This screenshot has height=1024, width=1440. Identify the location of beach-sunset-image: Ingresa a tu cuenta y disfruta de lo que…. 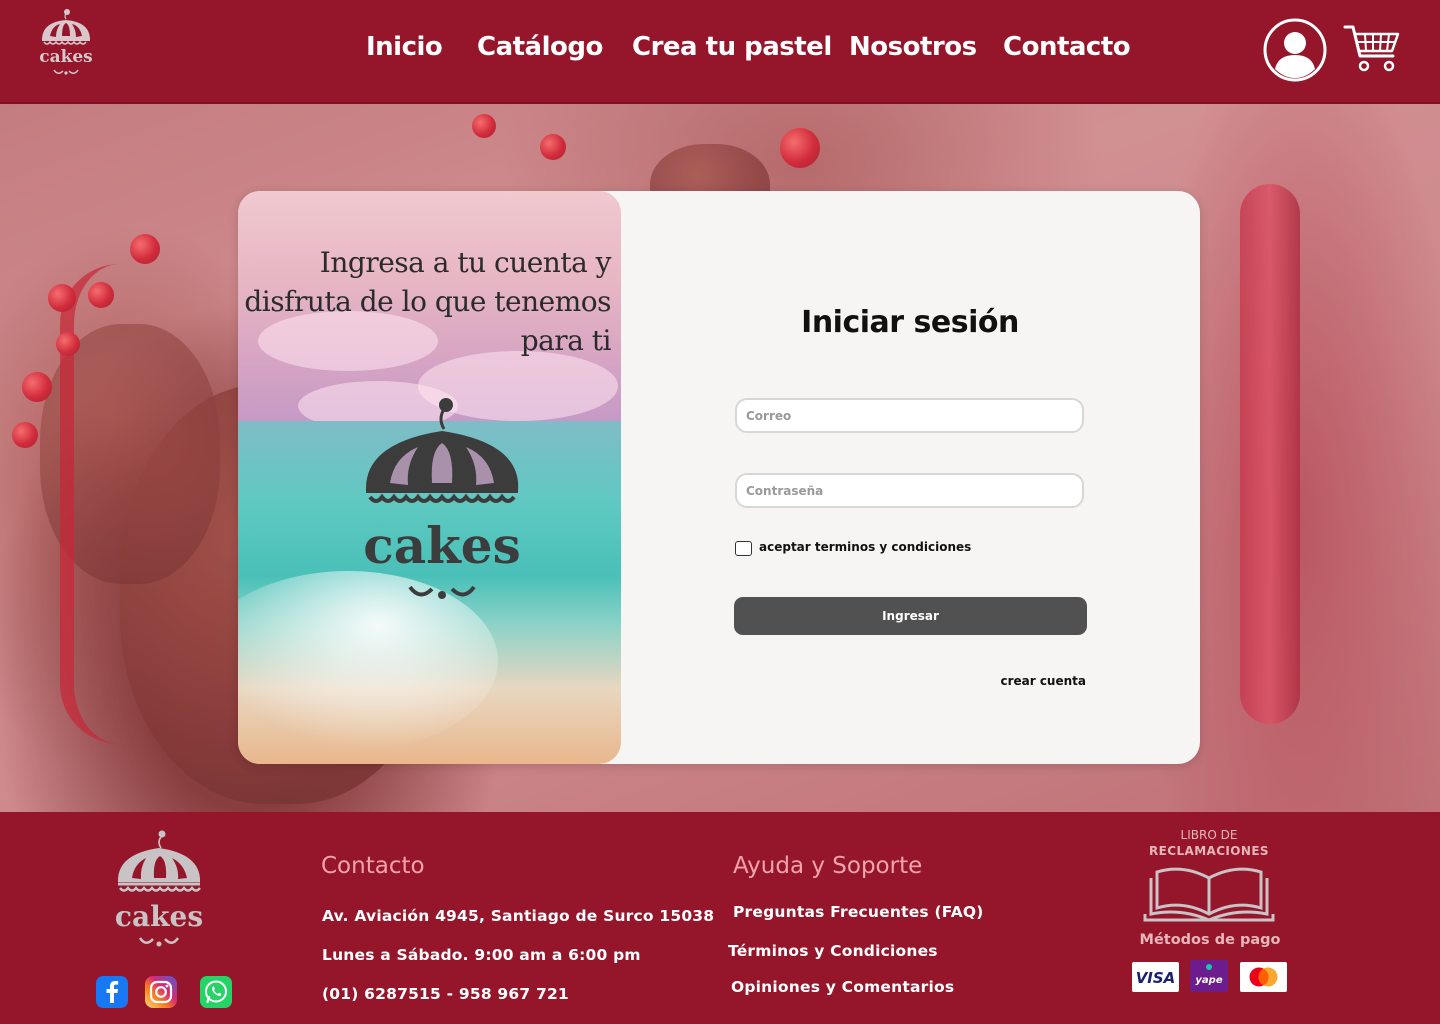
(429, 477).